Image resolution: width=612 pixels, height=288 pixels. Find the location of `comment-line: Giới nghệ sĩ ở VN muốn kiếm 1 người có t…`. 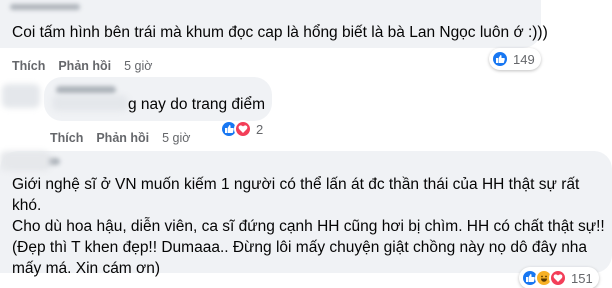

comment-line: Giới nghệ sĩ ở VN muốn kiếm 1 người có t… is located at coordinates (296, 195).